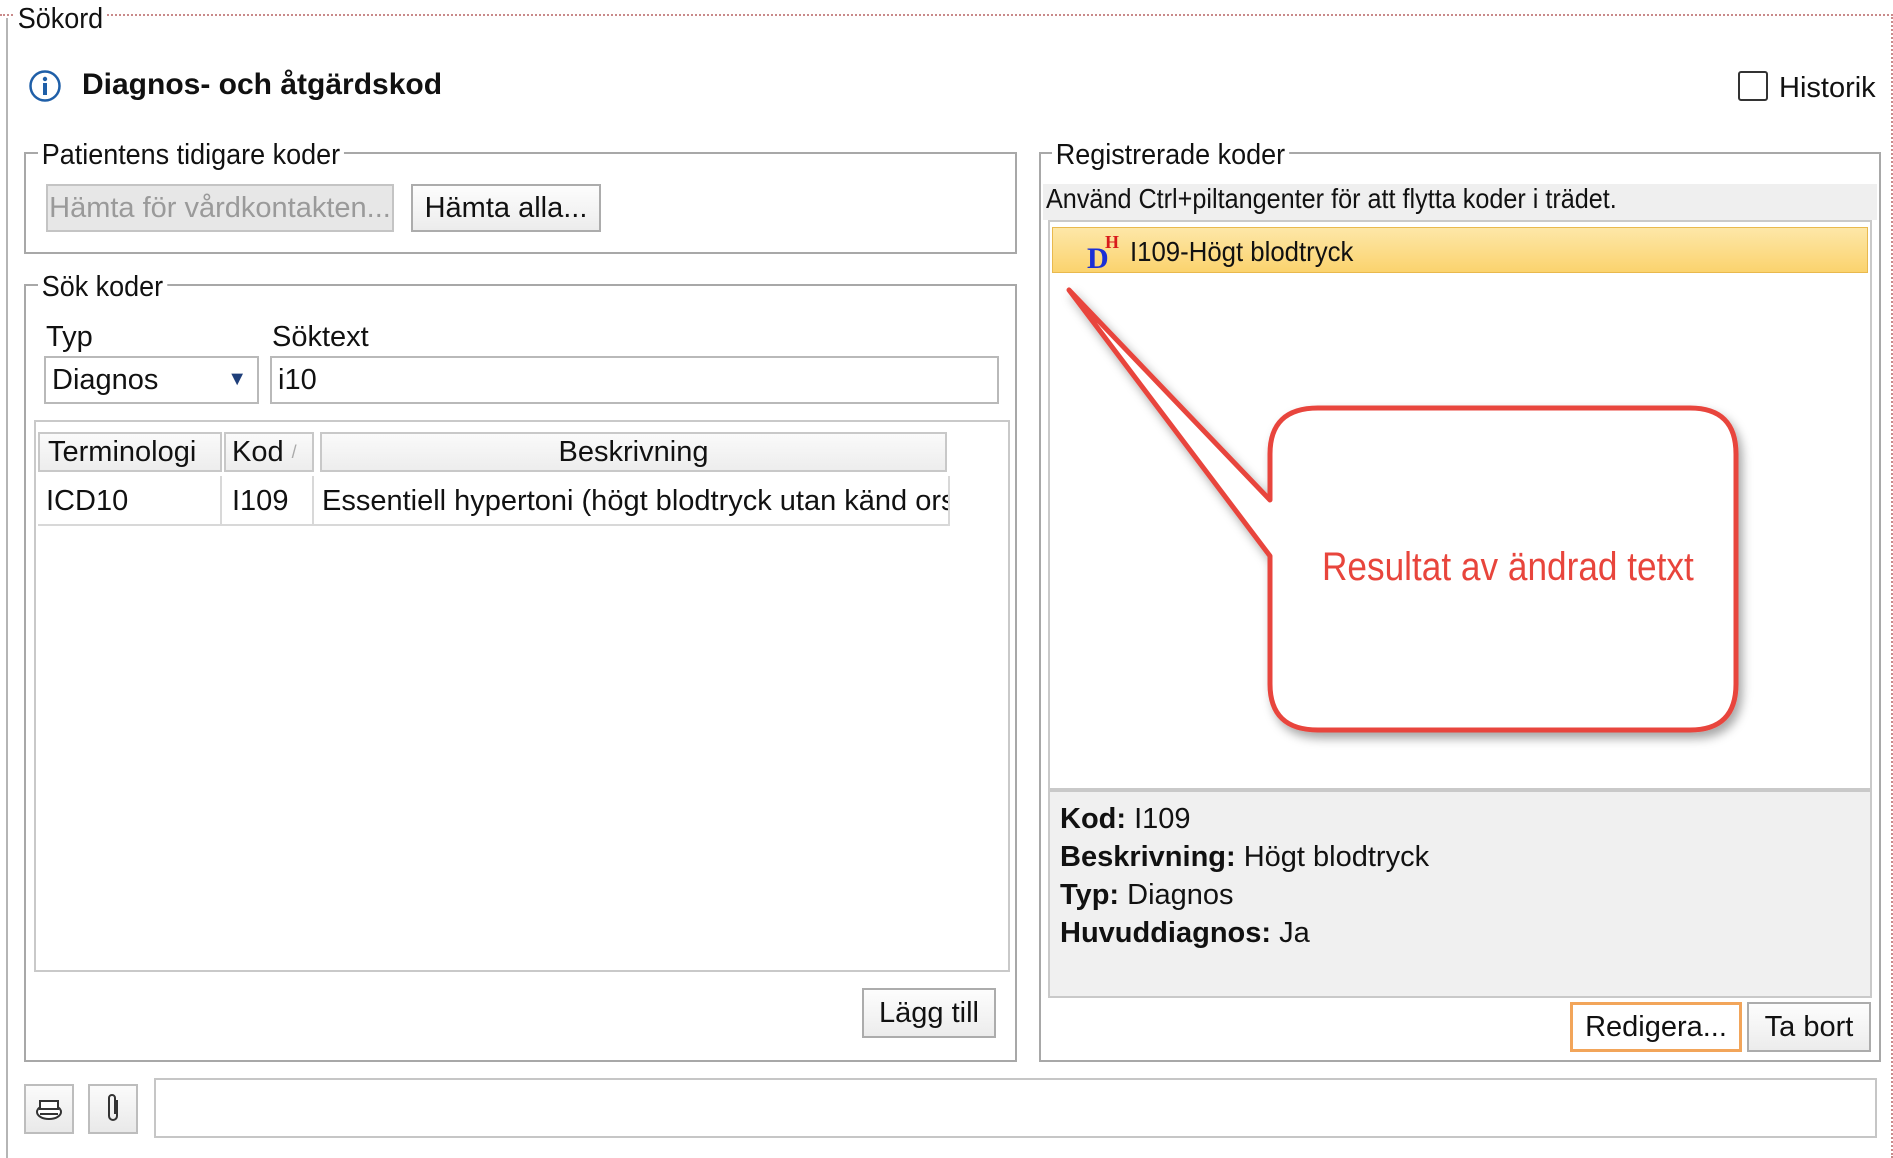 The height and width of the screenshot is (1158, 1893). What do you see at coordinates (1402, 510) in the screenshot?
I see `callout-bubble` at bounding box center [1402, 510].